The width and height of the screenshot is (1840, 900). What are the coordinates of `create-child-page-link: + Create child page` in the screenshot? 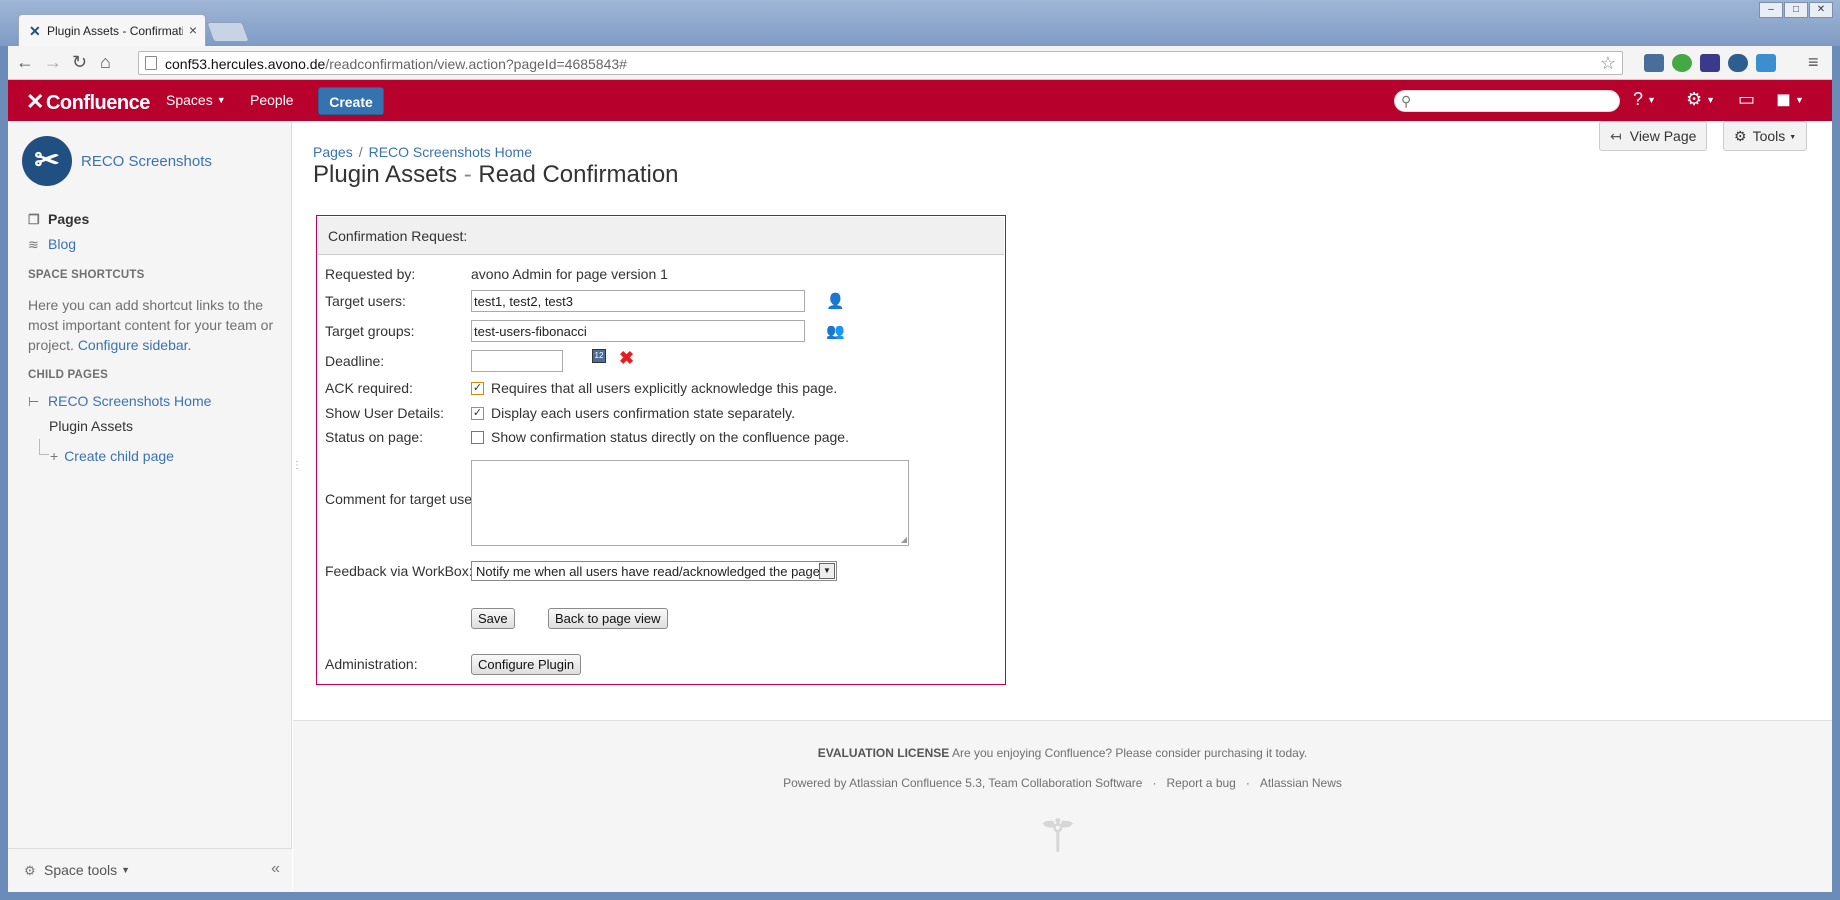 It's located at (112, 456).